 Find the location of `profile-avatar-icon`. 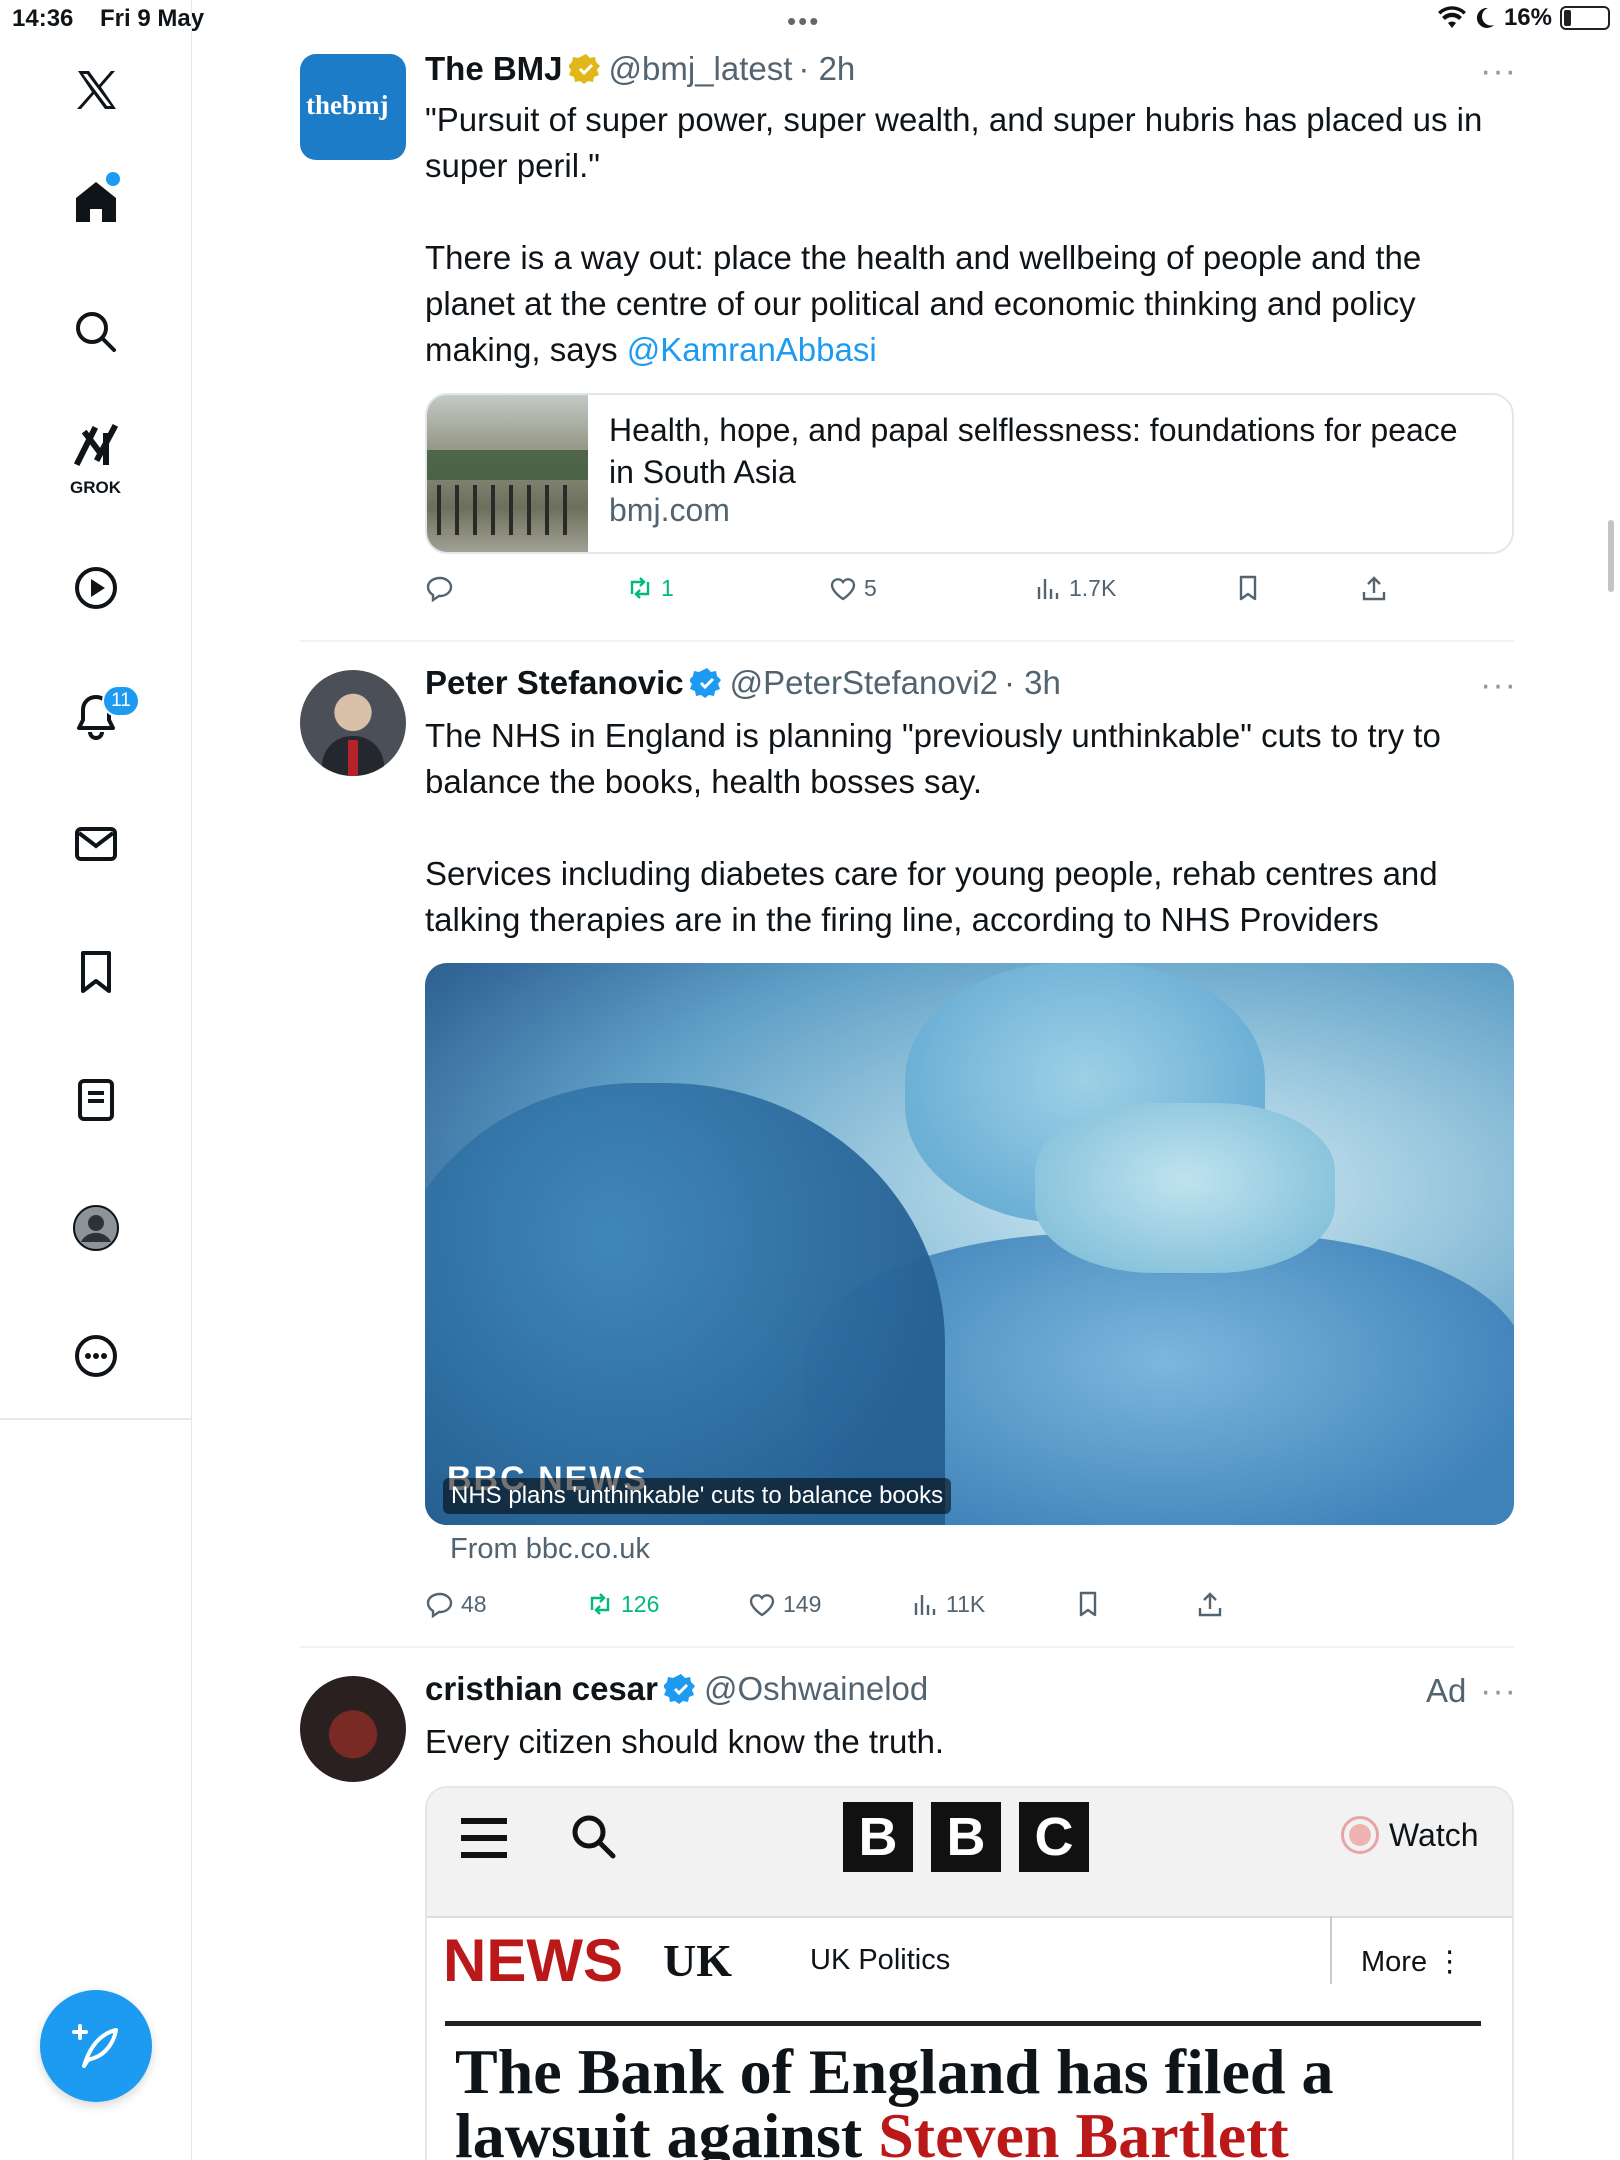

profile-avatar-icon is located at coordinates (96, 1228).